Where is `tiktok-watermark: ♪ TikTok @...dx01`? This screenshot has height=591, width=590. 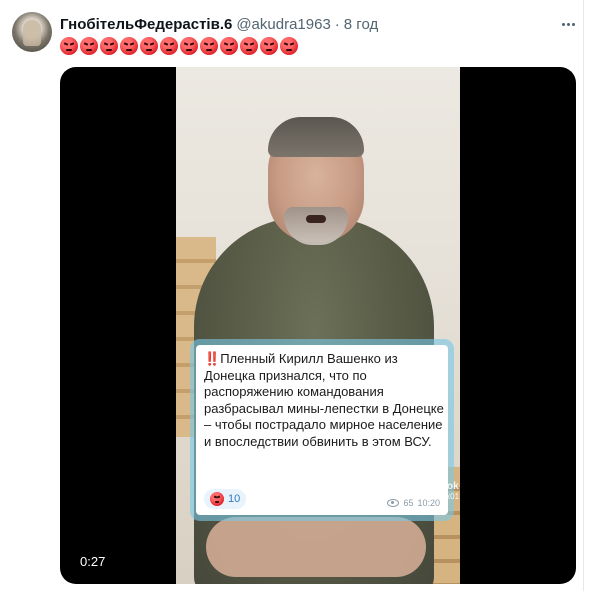 tiktok-watermark: ♪ TikTok @...dx01 is located at coordinates (443, 483).